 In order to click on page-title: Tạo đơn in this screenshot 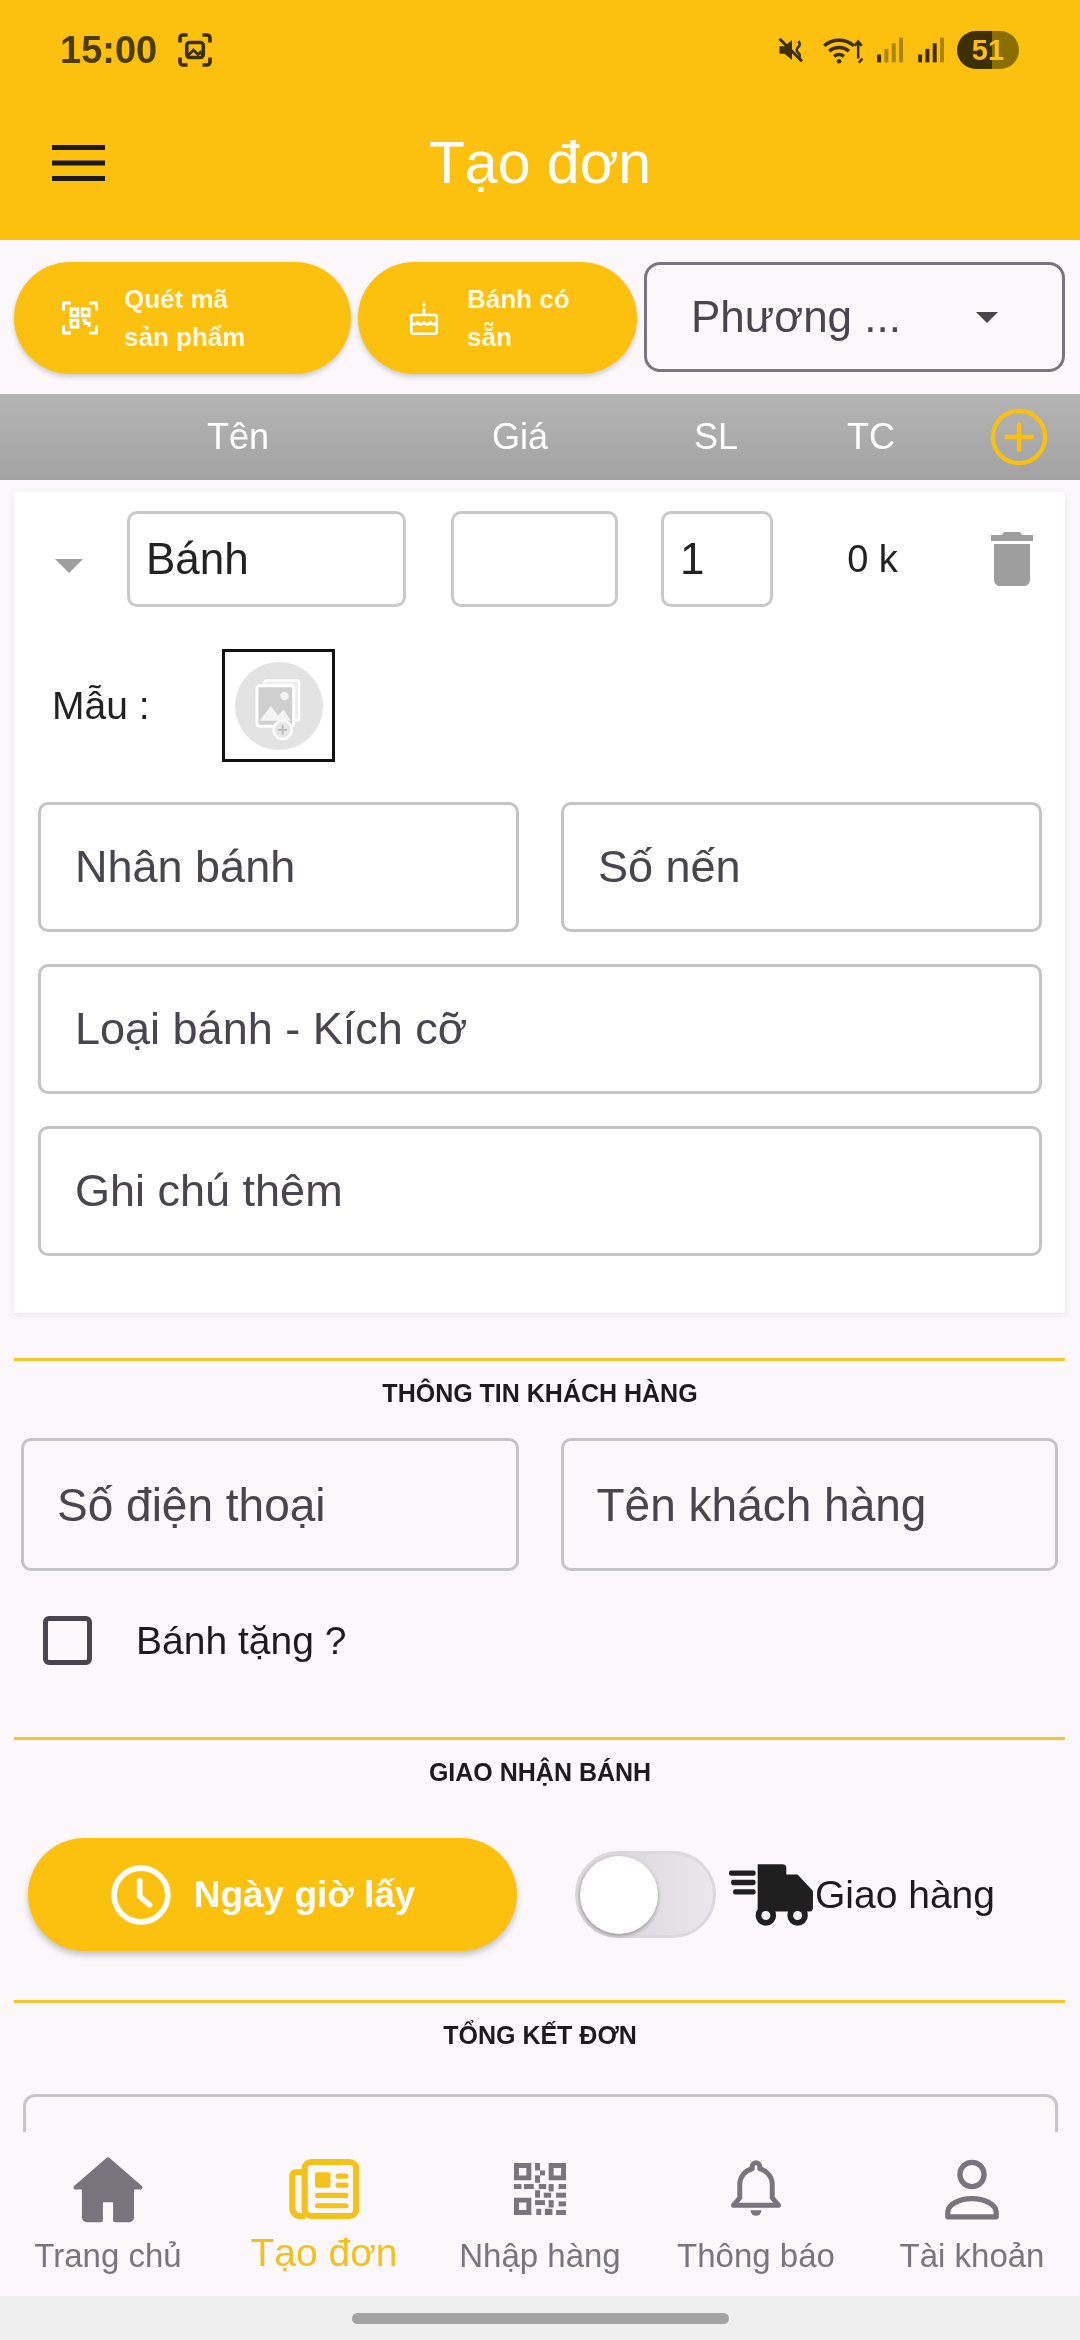, I will do `click(540, 163)`.